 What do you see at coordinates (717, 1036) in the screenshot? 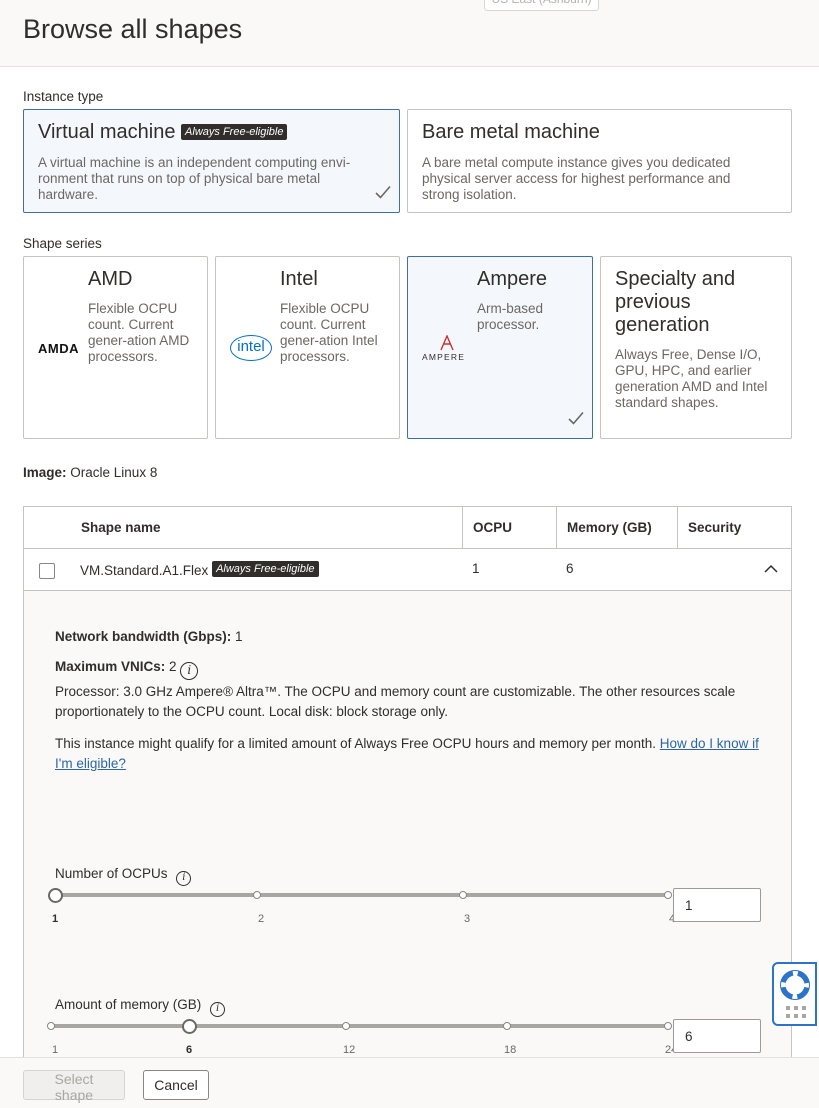
I see `memory-amount-input` at bounding box center [717, 1036].